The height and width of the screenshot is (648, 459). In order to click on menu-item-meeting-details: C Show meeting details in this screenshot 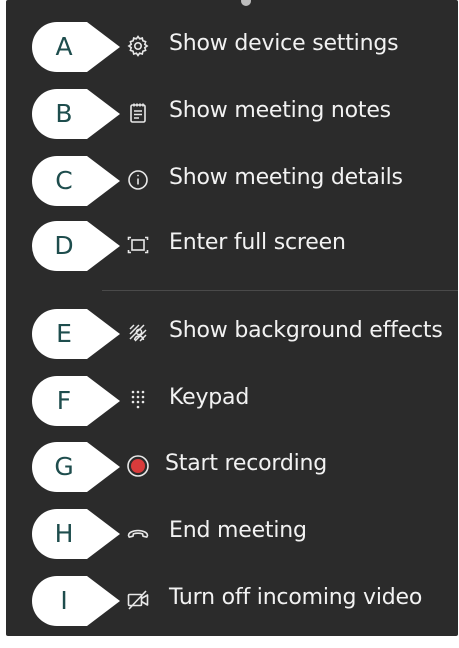, I will do `click(232, 181)`.